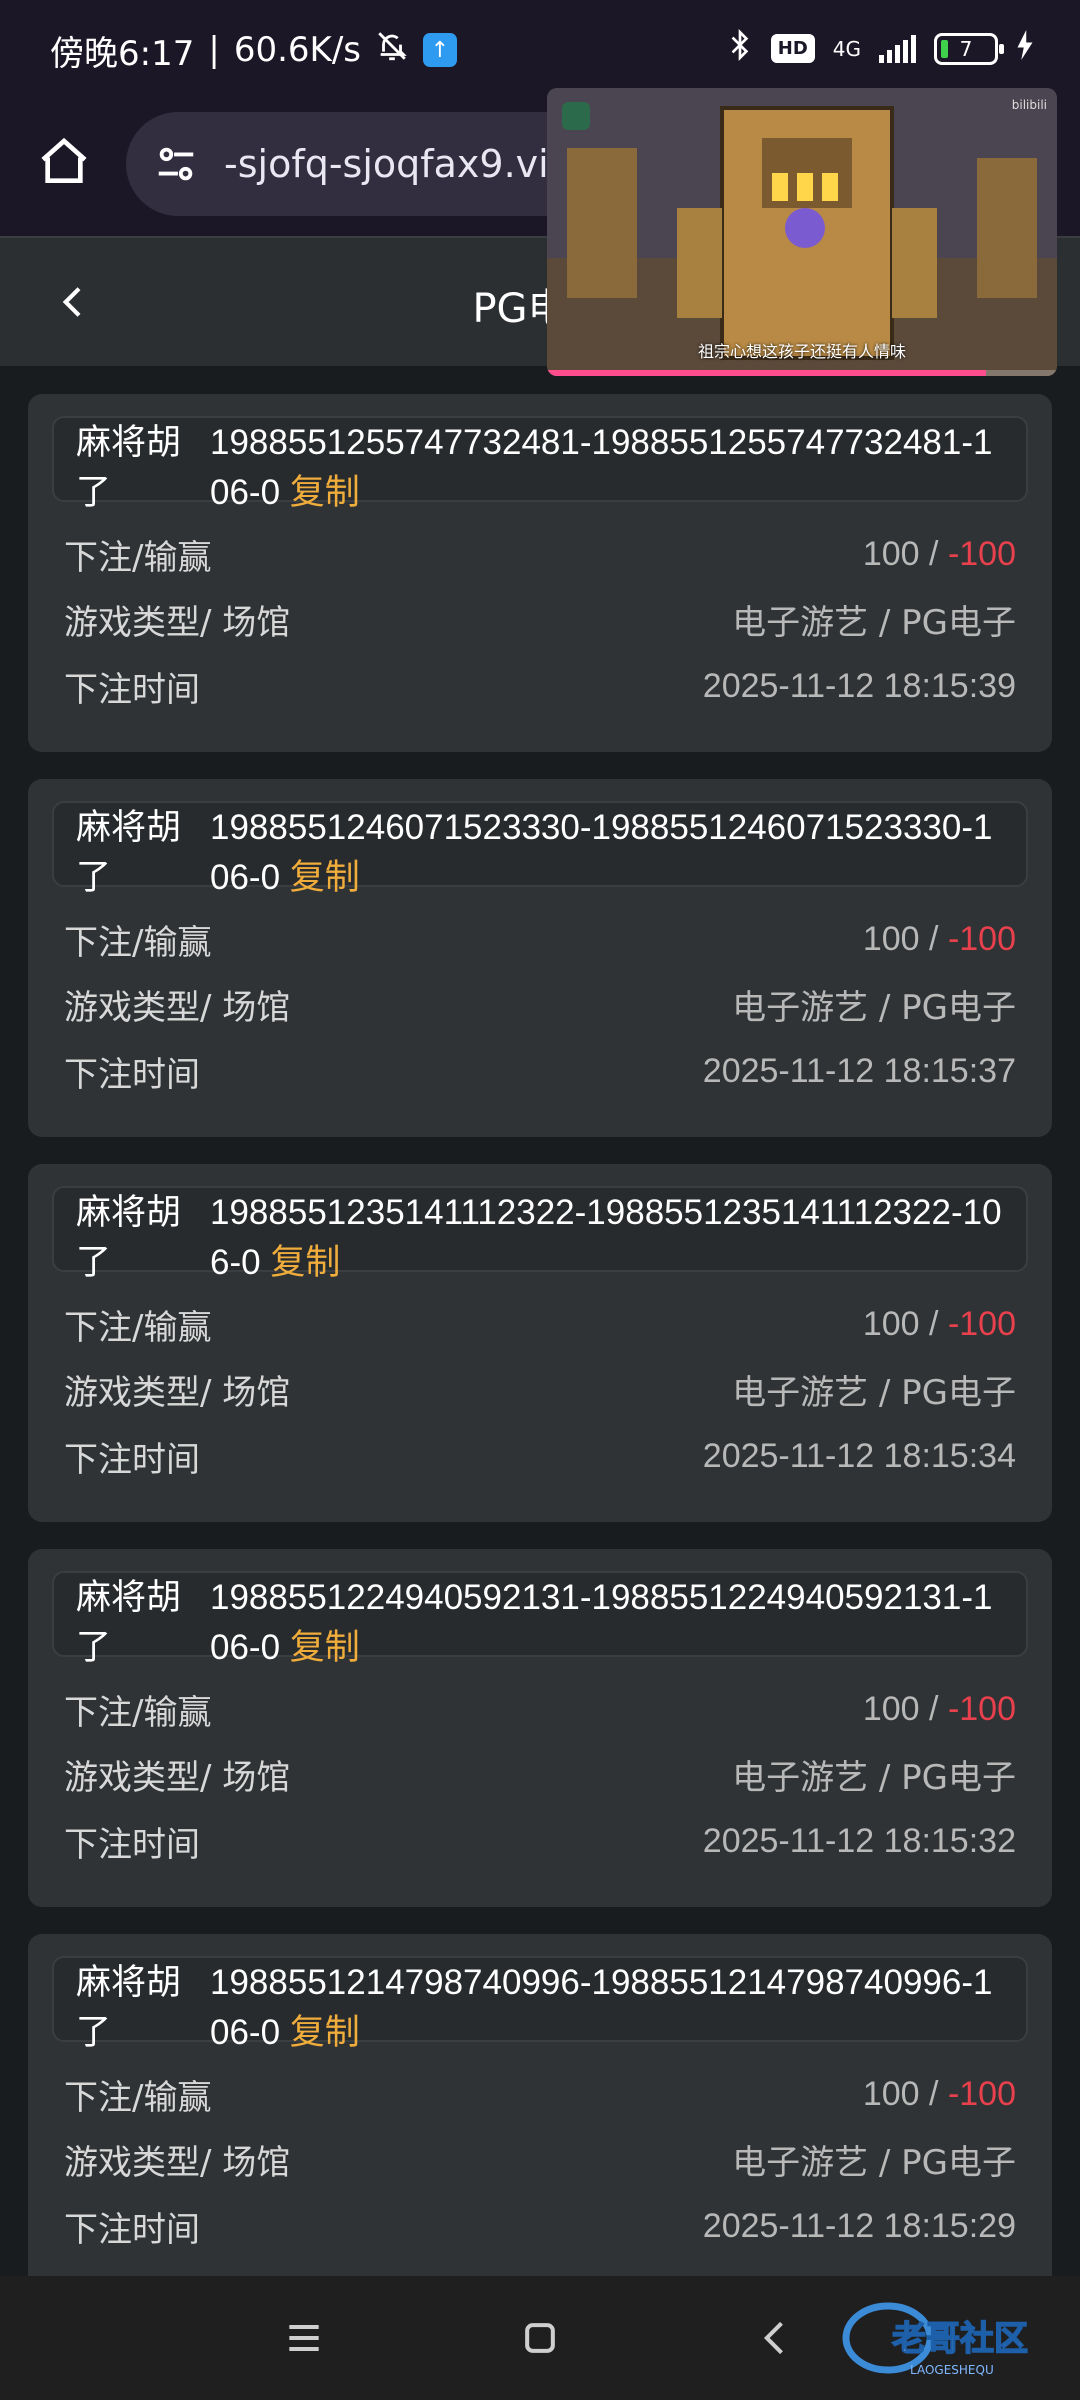 The width and height of the screenshot is (1080, 2400). What do you see at coordinates (966, 48) in the screenshot?
I see `battery-level: 7` at bounding box center [966, 48].